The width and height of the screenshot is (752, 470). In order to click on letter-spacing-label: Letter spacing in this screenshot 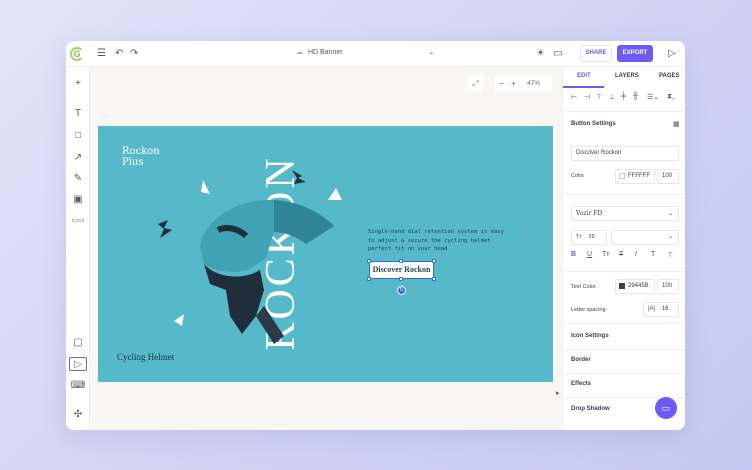, I will do `click(588, 310)`.